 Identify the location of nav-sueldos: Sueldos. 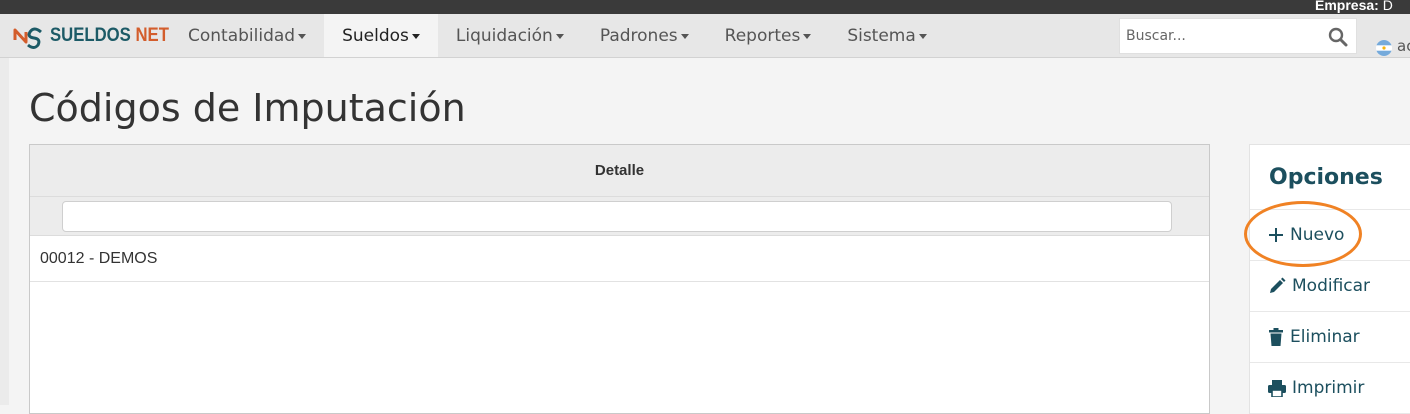
(381, 35).